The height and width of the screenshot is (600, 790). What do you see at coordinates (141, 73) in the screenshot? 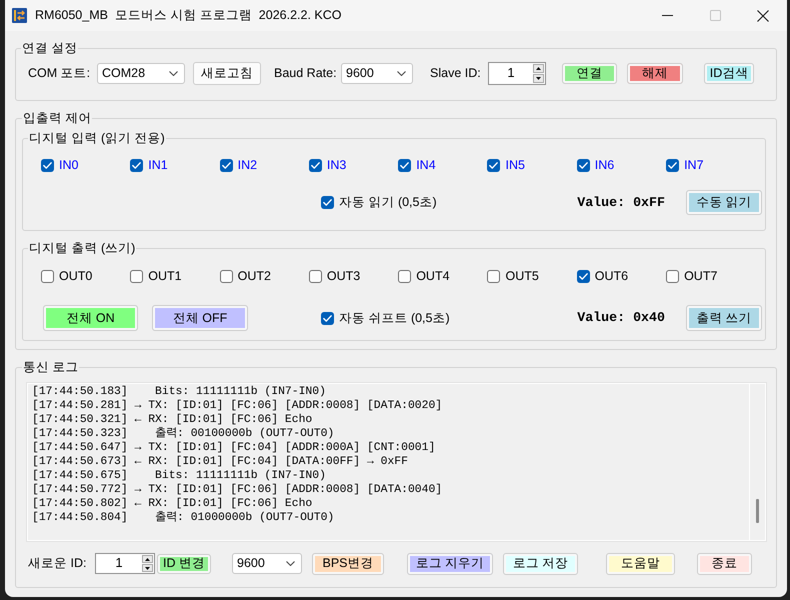
I see `com-port-dropdown: COM28` at bounding box center [141, 73].